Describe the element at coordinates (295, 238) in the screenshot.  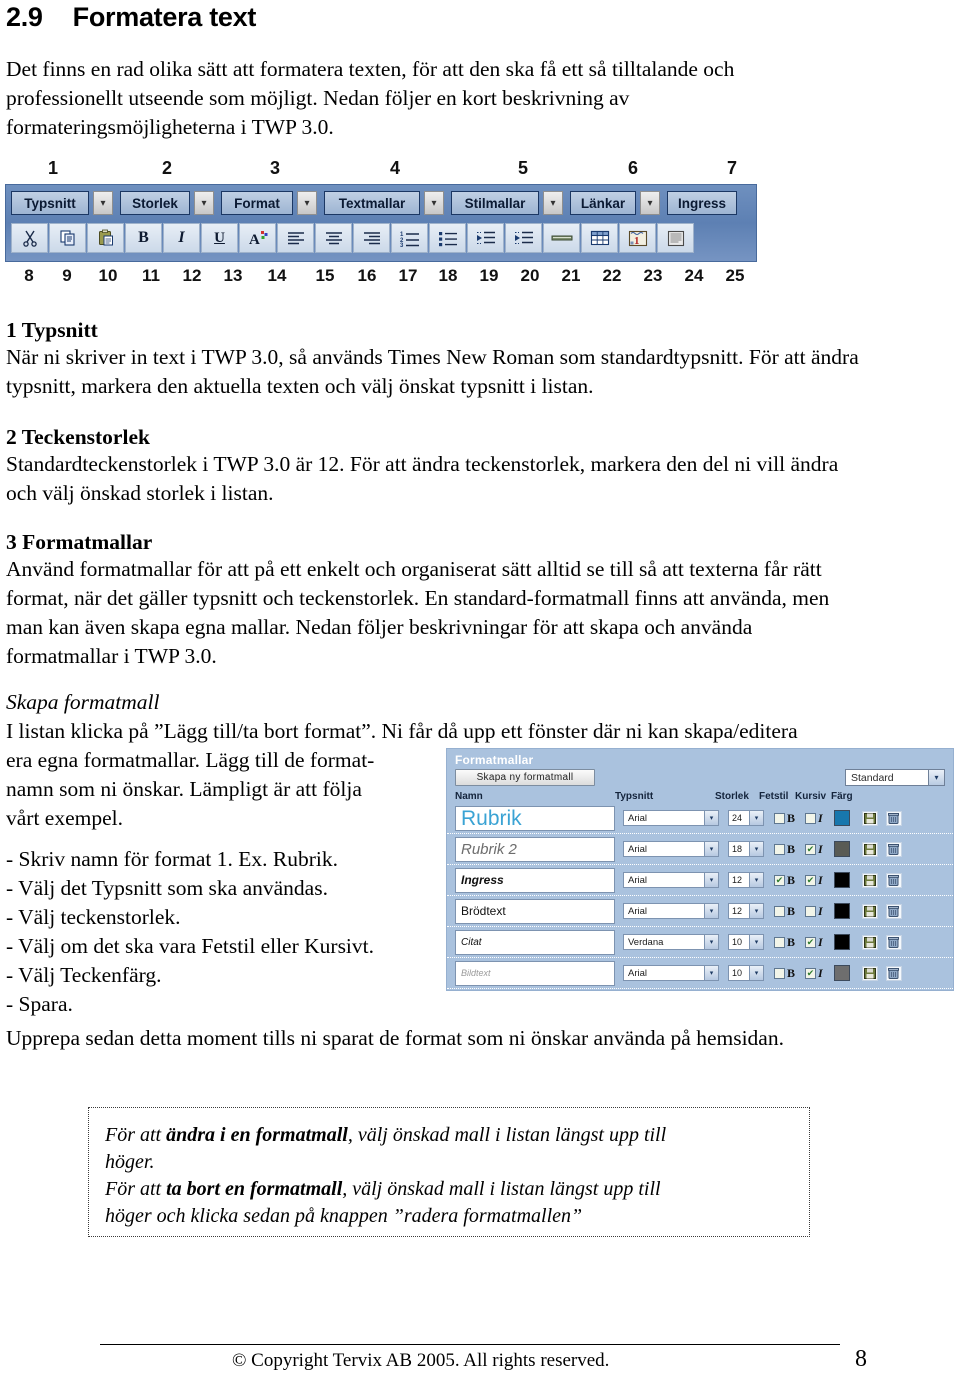
I see `align-left-icon` at that location.